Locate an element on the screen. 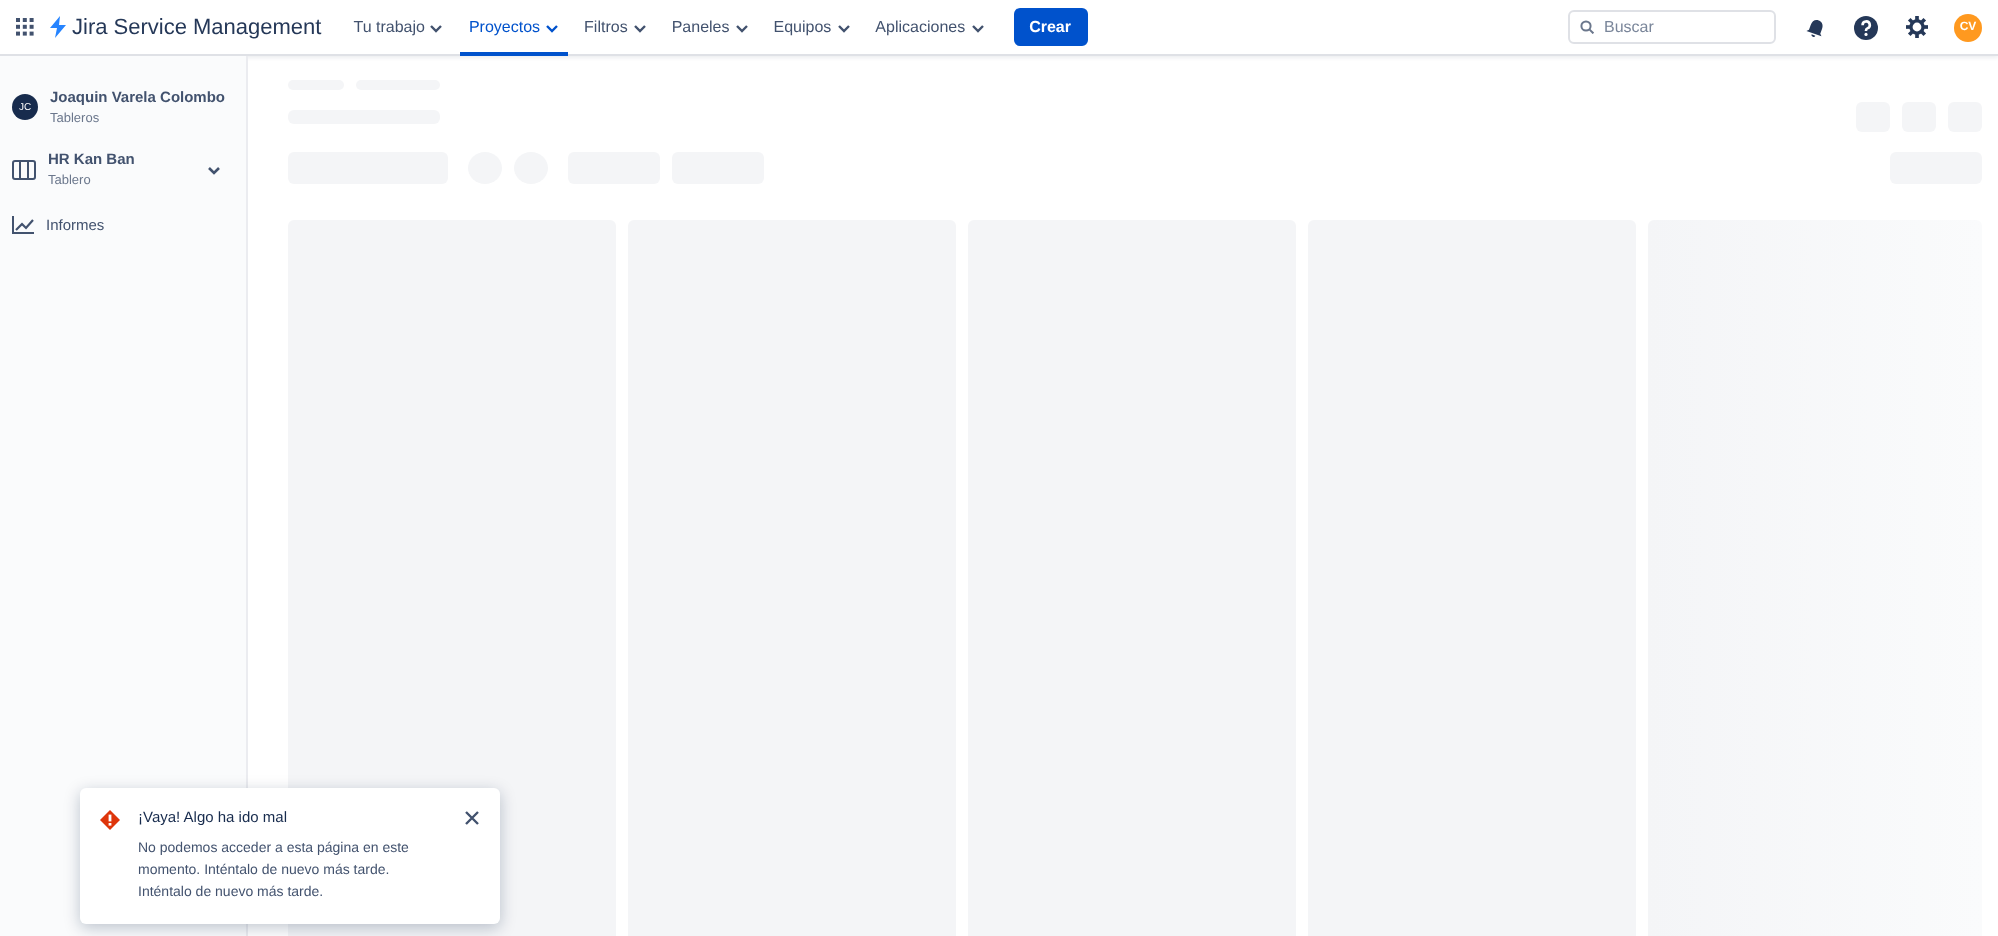 The image size is (1998, 936). search-field: Buscar is located at coordinates (1672, 27).